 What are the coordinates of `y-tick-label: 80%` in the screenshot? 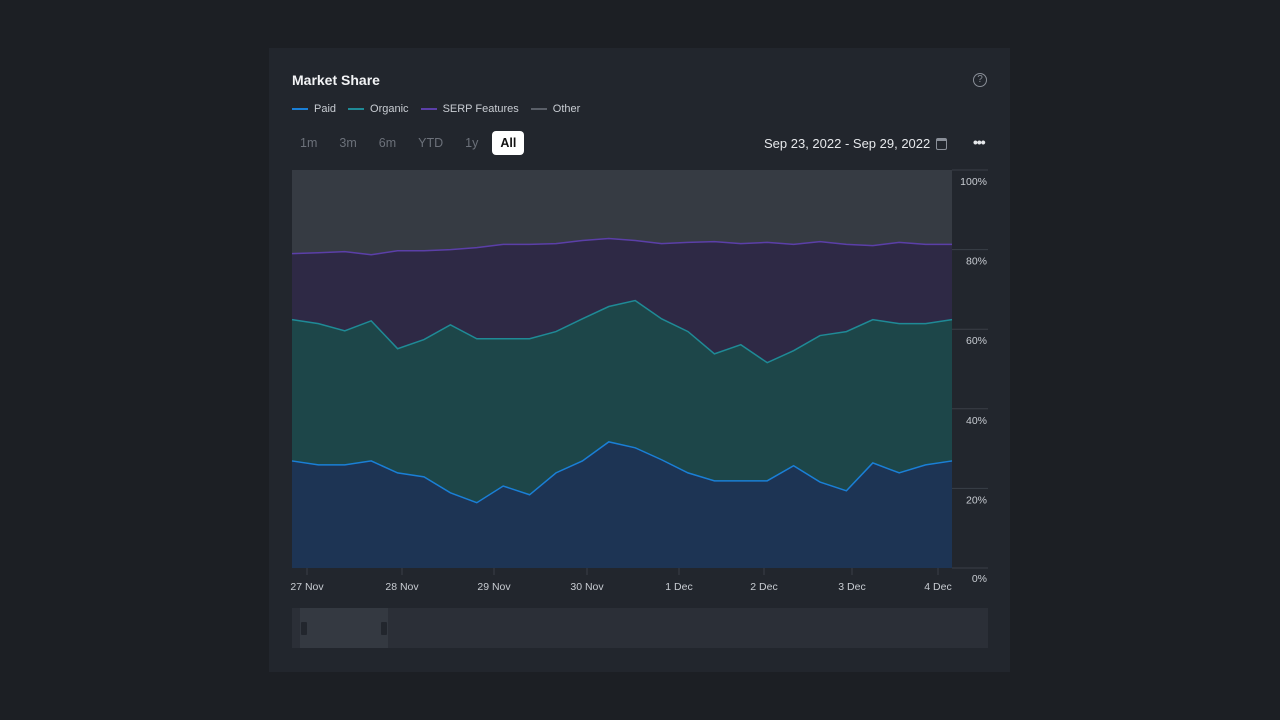 It's located at (976, 262).